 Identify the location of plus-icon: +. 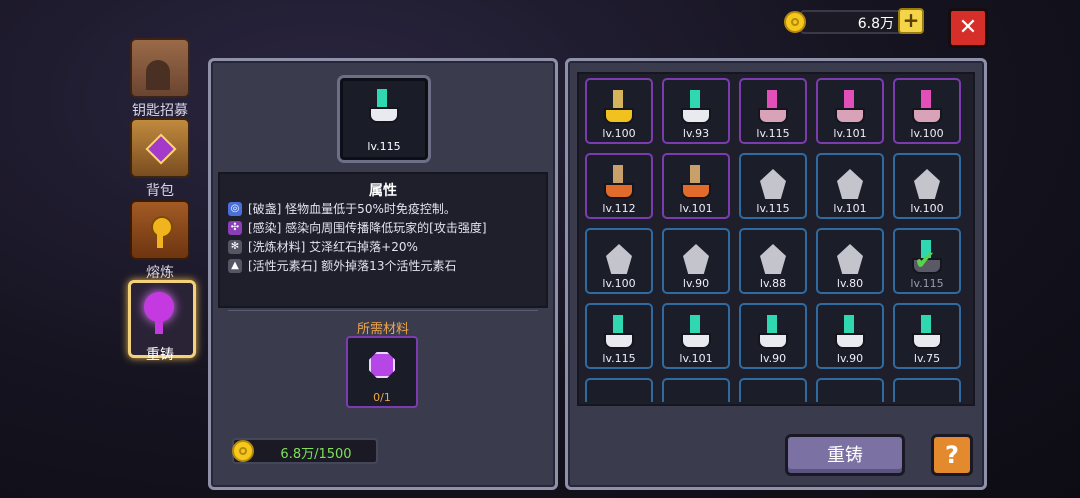
(911, 20).